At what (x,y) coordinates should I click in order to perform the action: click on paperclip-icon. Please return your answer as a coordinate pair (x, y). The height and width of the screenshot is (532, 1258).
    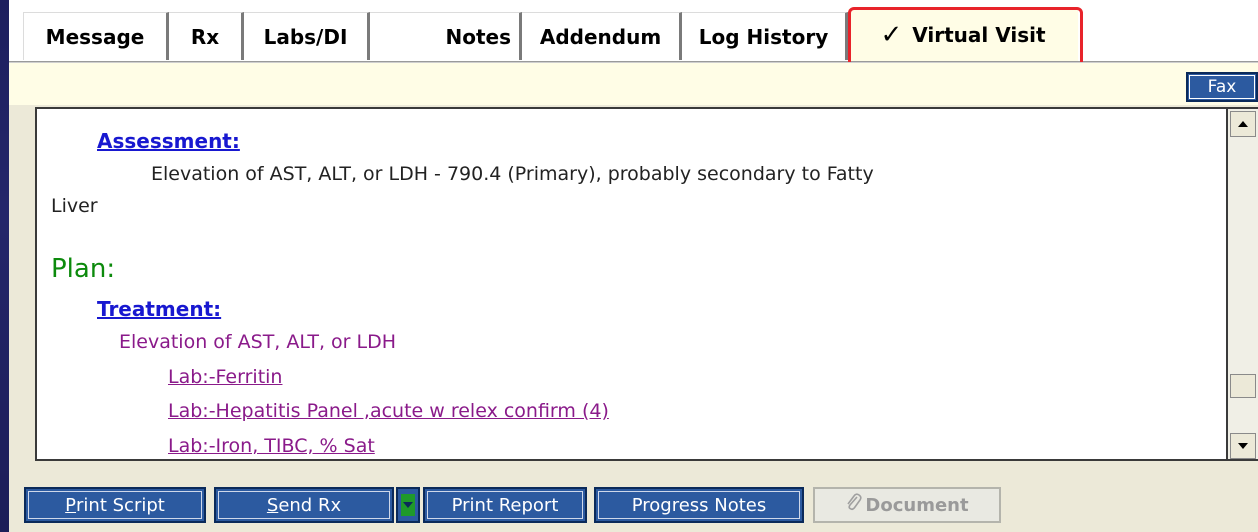
    Looking at the image, I should click on (854, 505).